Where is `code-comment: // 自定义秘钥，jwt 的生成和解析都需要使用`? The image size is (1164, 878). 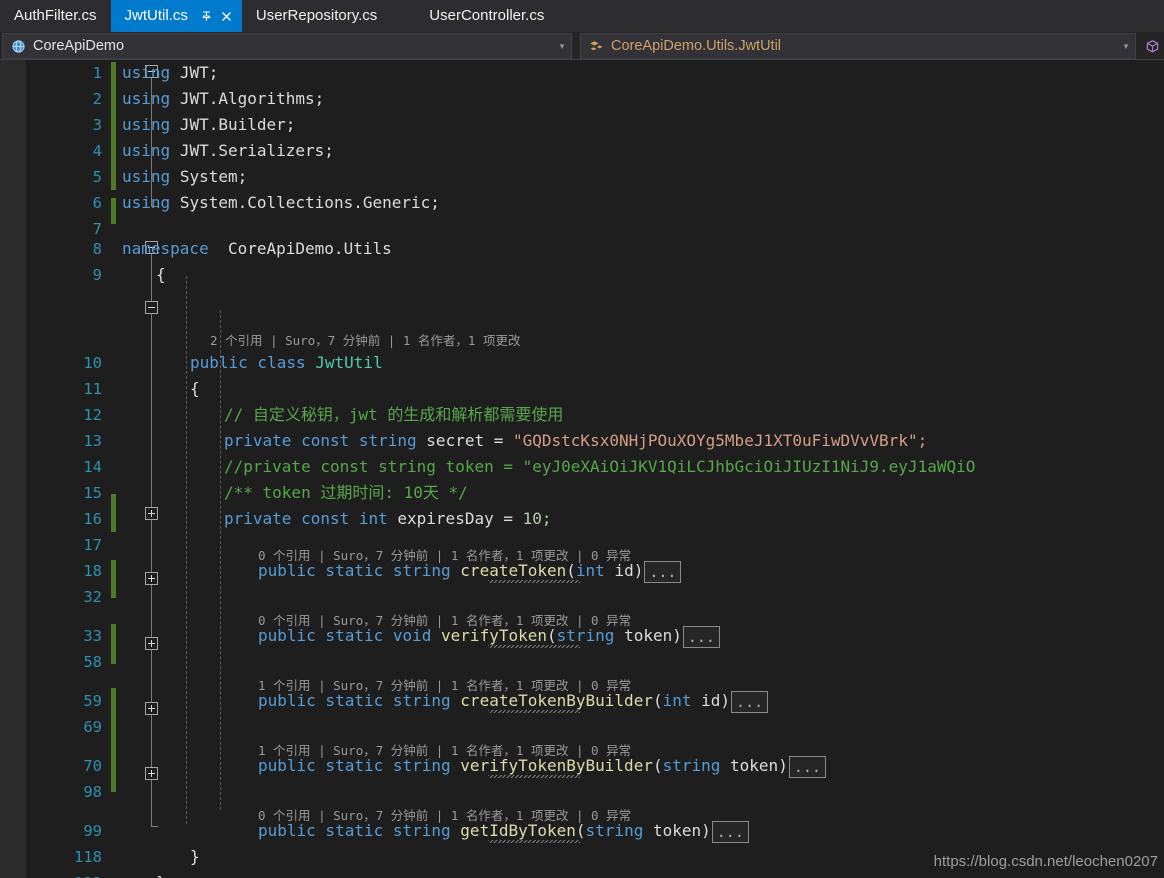
code-comment: // 自定义秘钥，jwt 的生成和解析都需要使用 is located at coordinates (394, 414).